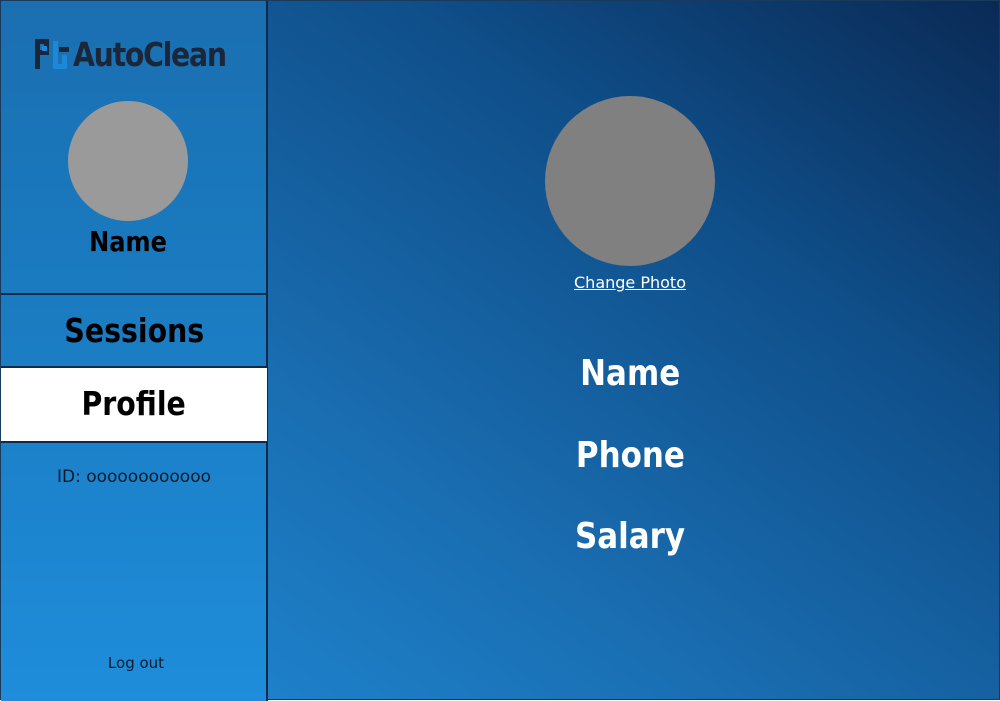 Image resolution: width=1000 pixels, height=701 pixels. I want to click on nav-item-profile: Profile, so click(134, 405).